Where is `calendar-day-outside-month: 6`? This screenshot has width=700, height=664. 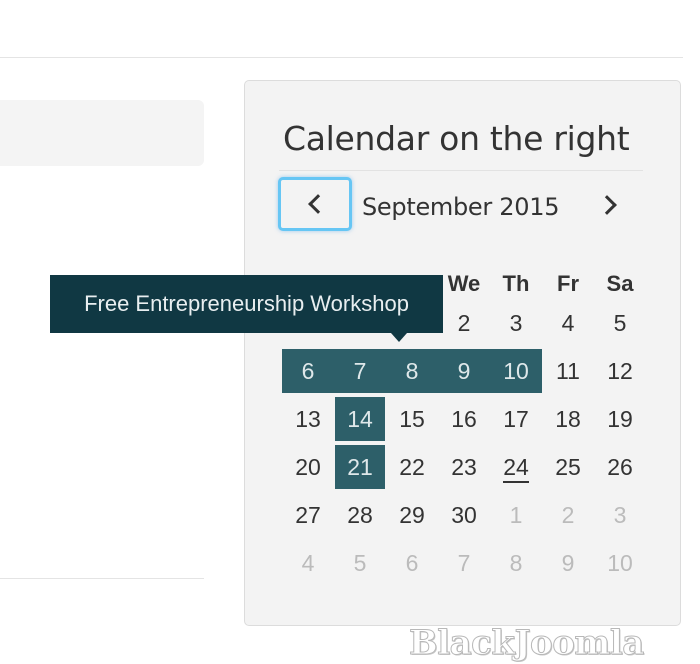
calendar-day-outside-month: 6 is located at coordinates (412, 563).